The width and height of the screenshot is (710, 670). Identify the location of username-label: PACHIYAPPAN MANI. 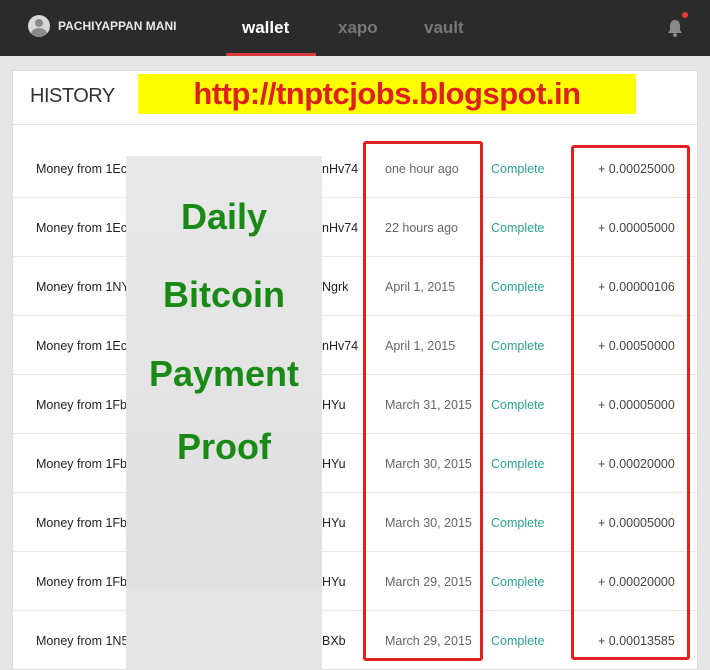
(117, 26).